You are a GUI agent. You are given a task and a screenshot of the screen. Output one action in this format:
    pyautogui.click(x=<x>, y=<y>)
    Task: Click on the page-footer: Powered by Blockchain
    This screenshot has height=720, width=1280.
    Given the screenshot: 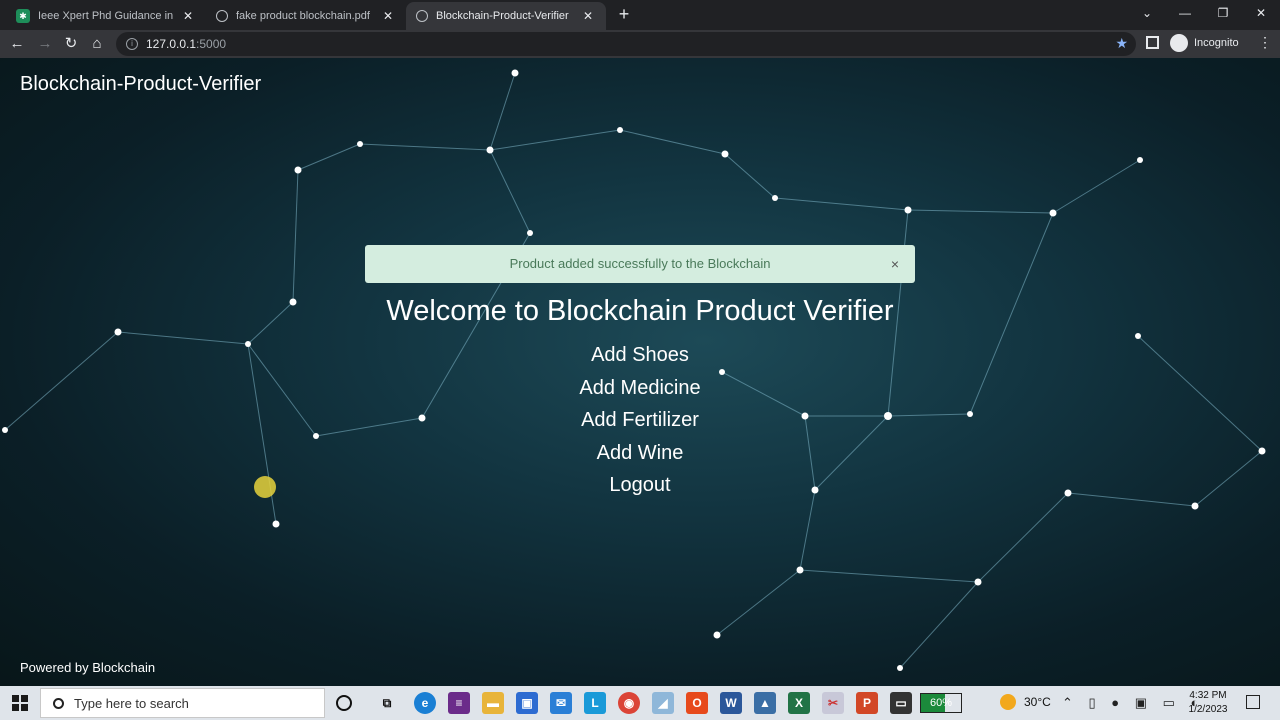 What is the action you would take?
    pyautogui.click(x=88, y=667)
    